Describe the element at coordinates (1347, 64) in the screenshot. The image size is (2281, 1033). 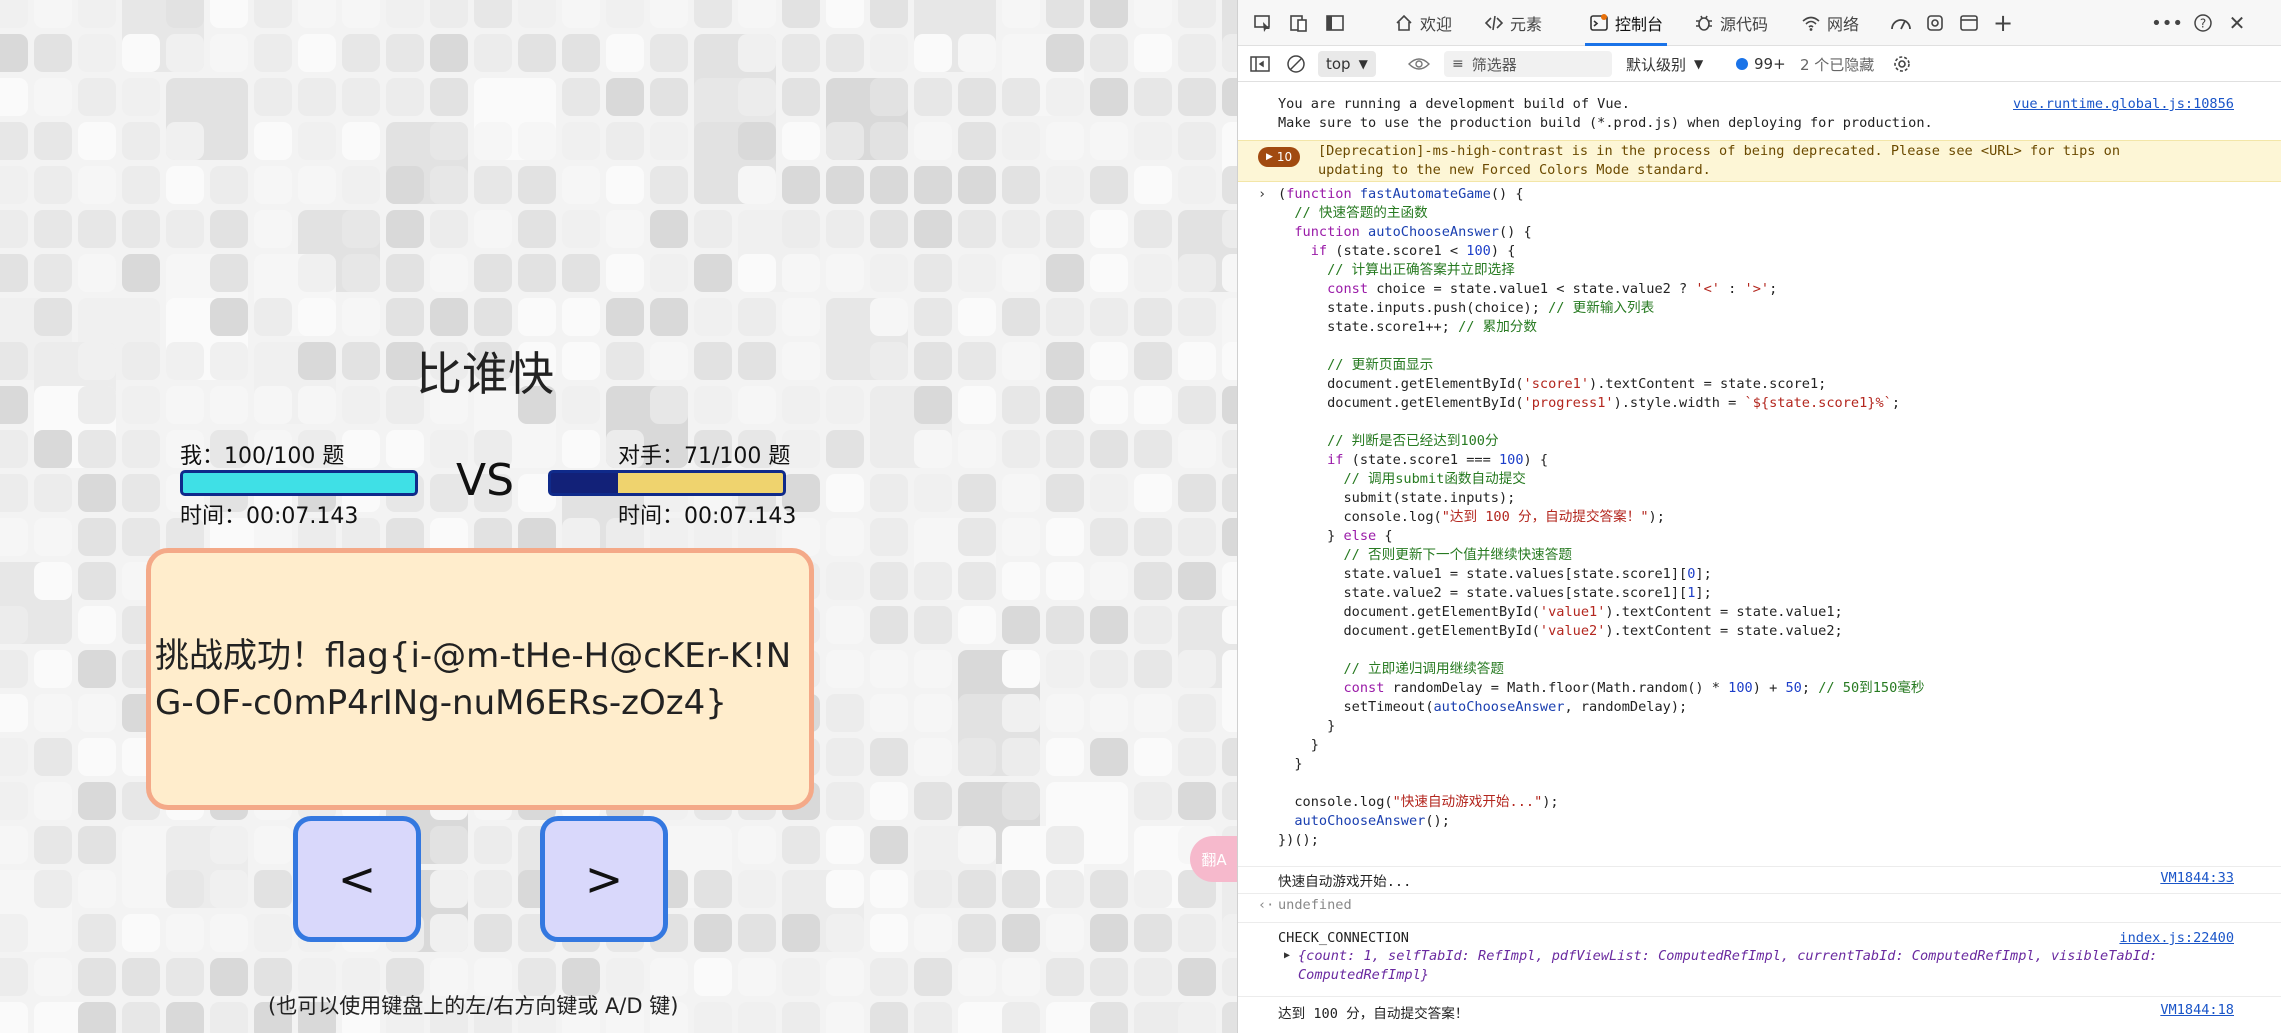
I see `context-select: top ▼` at that location.